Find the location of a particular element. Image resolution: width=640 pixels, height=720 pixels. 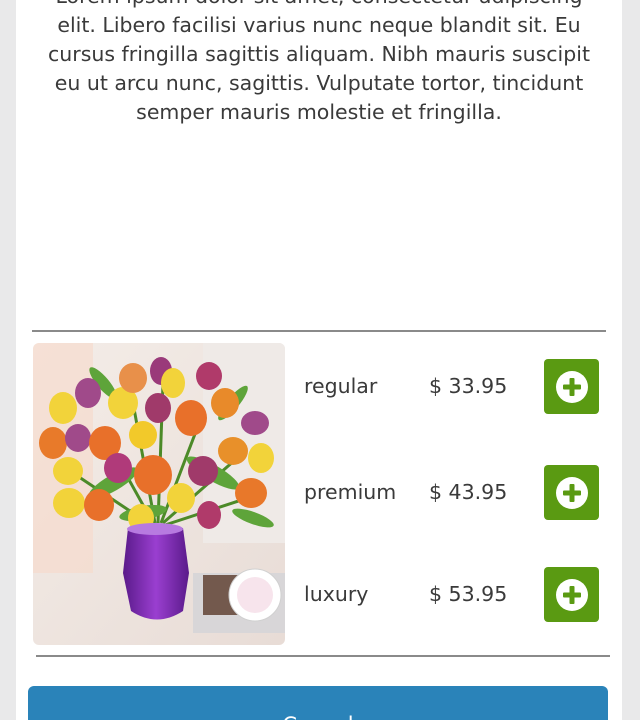

option-price: $ 53.95 is located at coordinates (468, 594).